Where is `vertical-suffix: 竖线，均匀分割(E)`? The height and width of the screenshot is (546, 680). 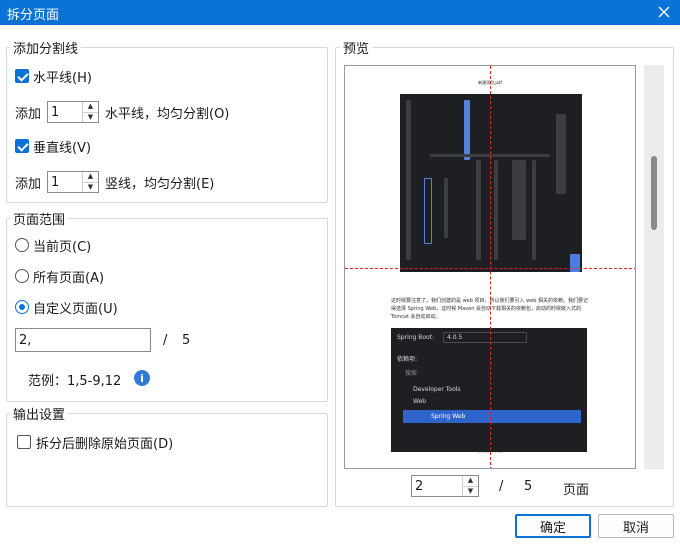 vertical-suffix: 竖线，均匀分割(E) is located at coordinates (160, 184).